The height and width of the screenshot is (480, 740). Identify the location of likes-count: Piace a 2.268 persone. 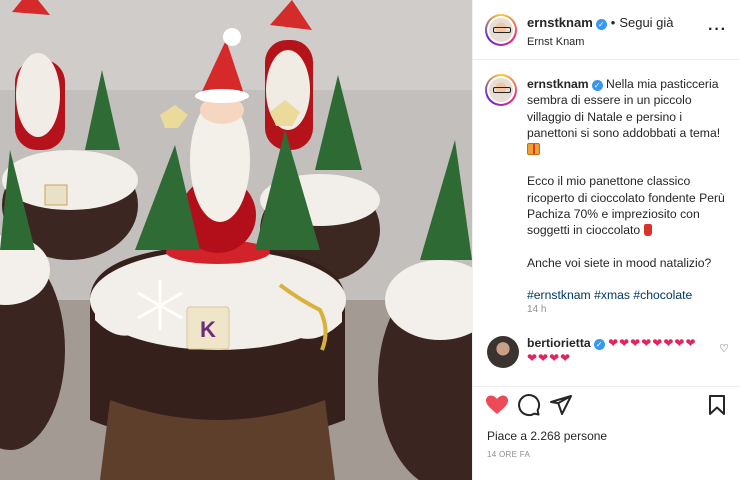
(547, 436).